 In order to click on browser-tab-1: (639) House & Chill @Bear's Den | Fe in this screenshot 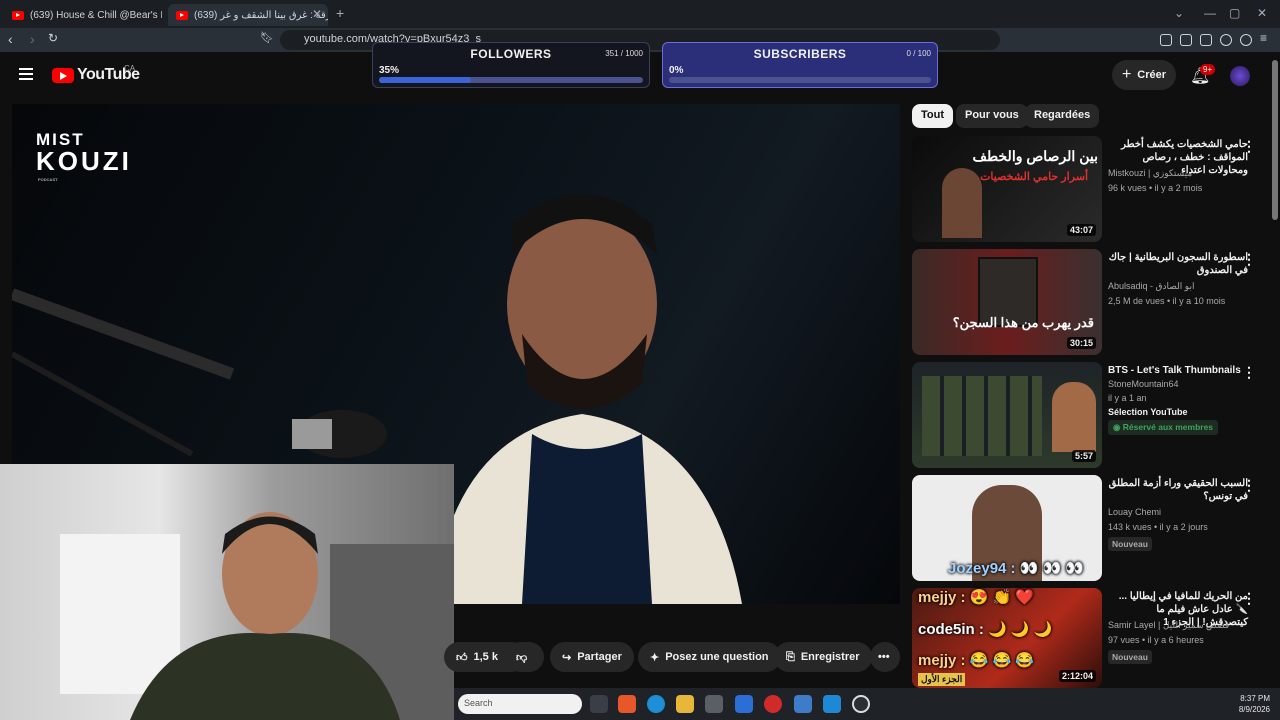, I will do `click(83, 15)`.